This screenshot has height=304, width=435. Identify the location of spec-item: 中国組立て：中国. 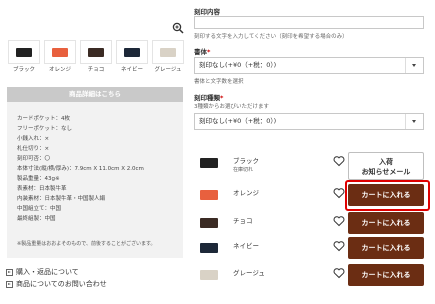
(39, 209).